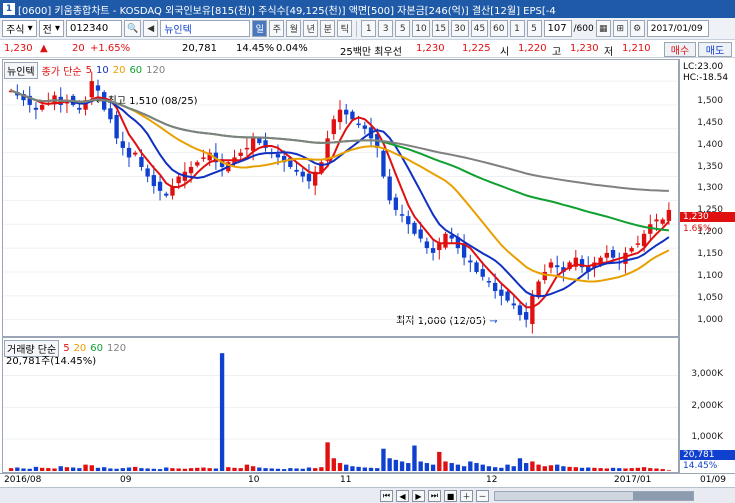  Describe the element at coordinates (367, 495) in the screenshot. I see `chart-scrollbar: ⏮ ◀ ▶ ⏭ ■ ＋ －` at that location.